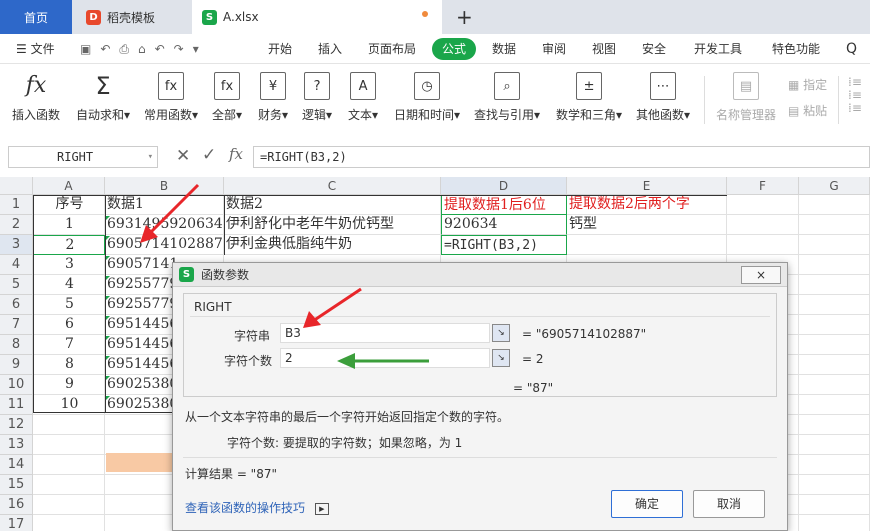  Describe the element at coordinates (16, 305) in the screenshot. I see `row-header-6: 6` at that location.